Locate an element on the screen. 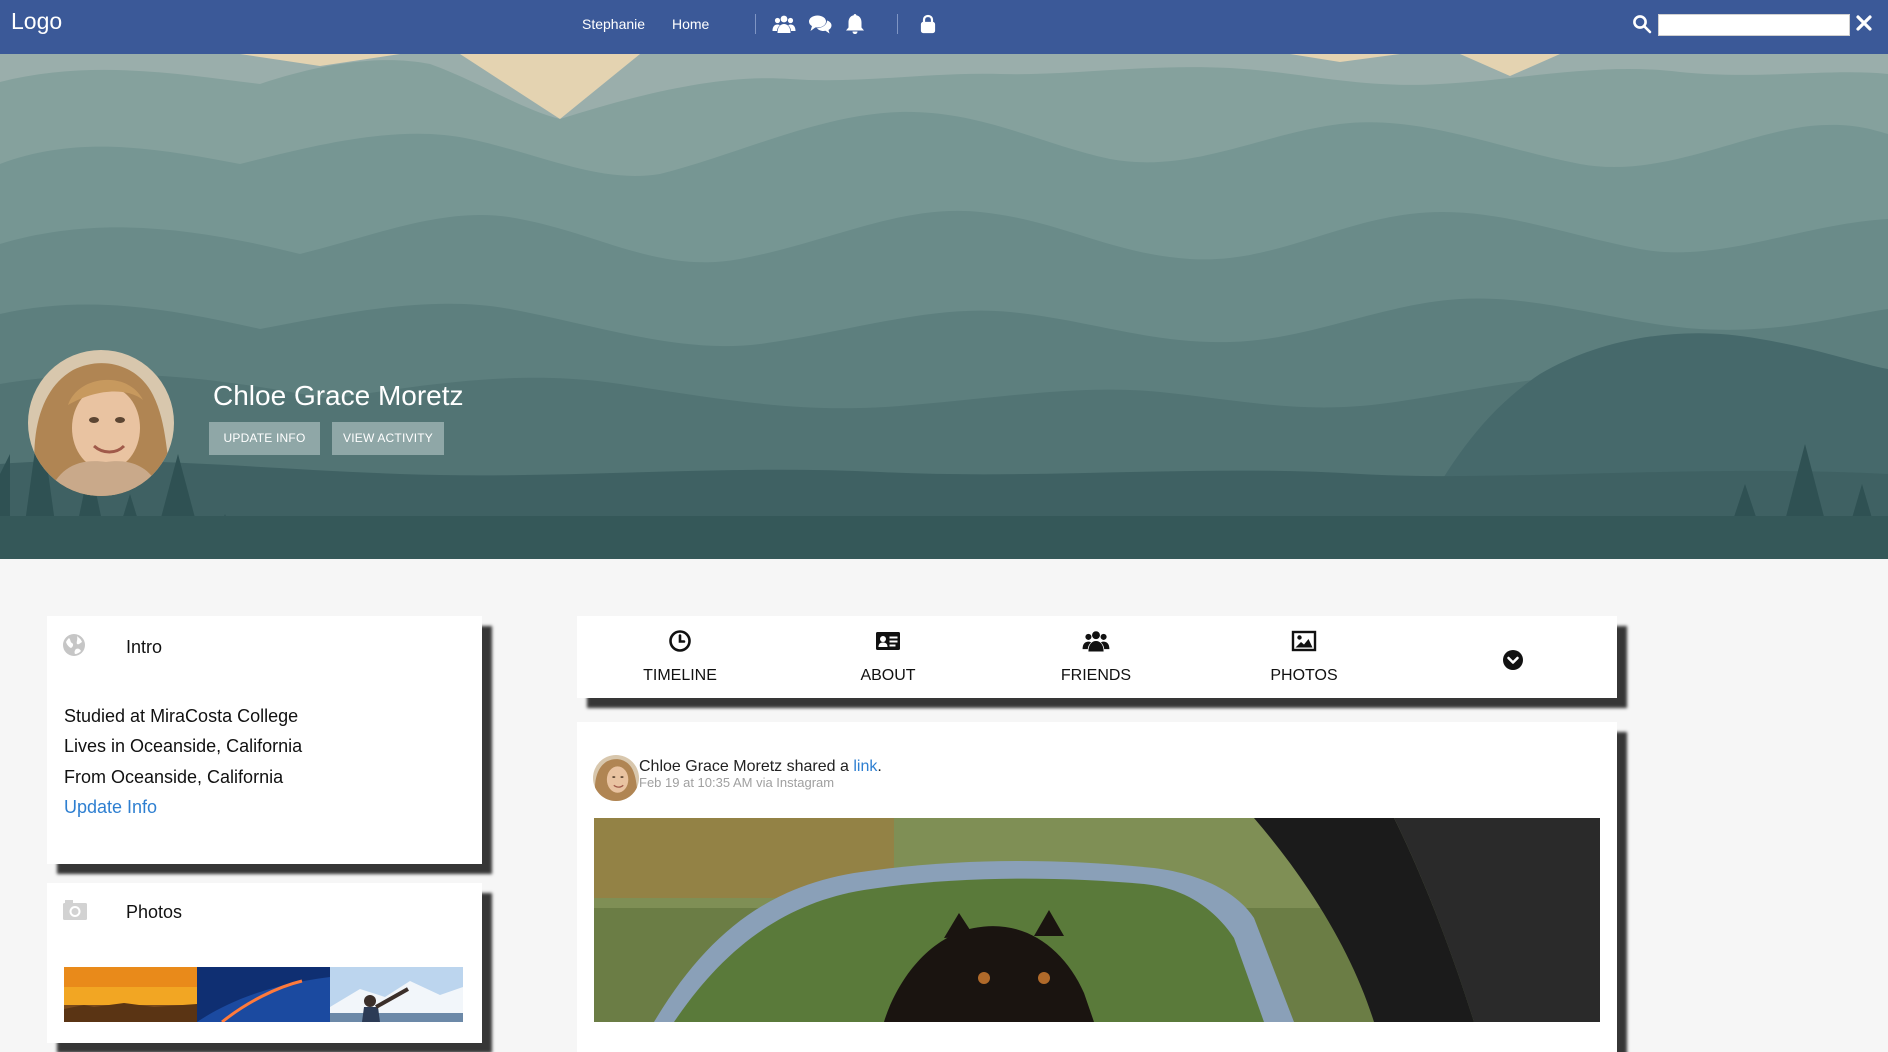 The height and width of the screenshot is (1052, 1888). friend-requests-icon is located at coordinates (784, 24).